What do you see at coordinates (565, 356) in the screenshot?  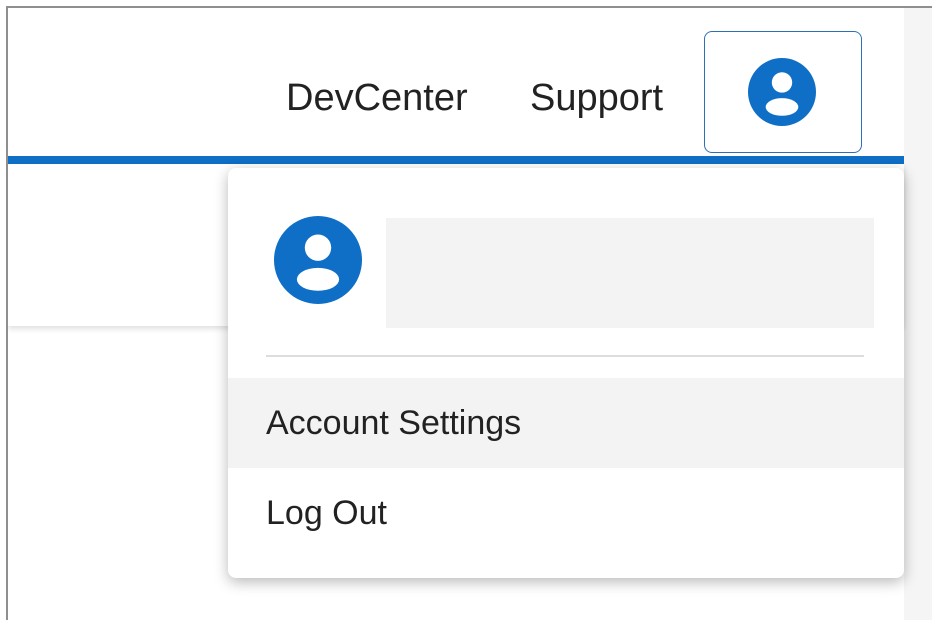 I see `dropdown-divider` at bounding box center [565, 356].